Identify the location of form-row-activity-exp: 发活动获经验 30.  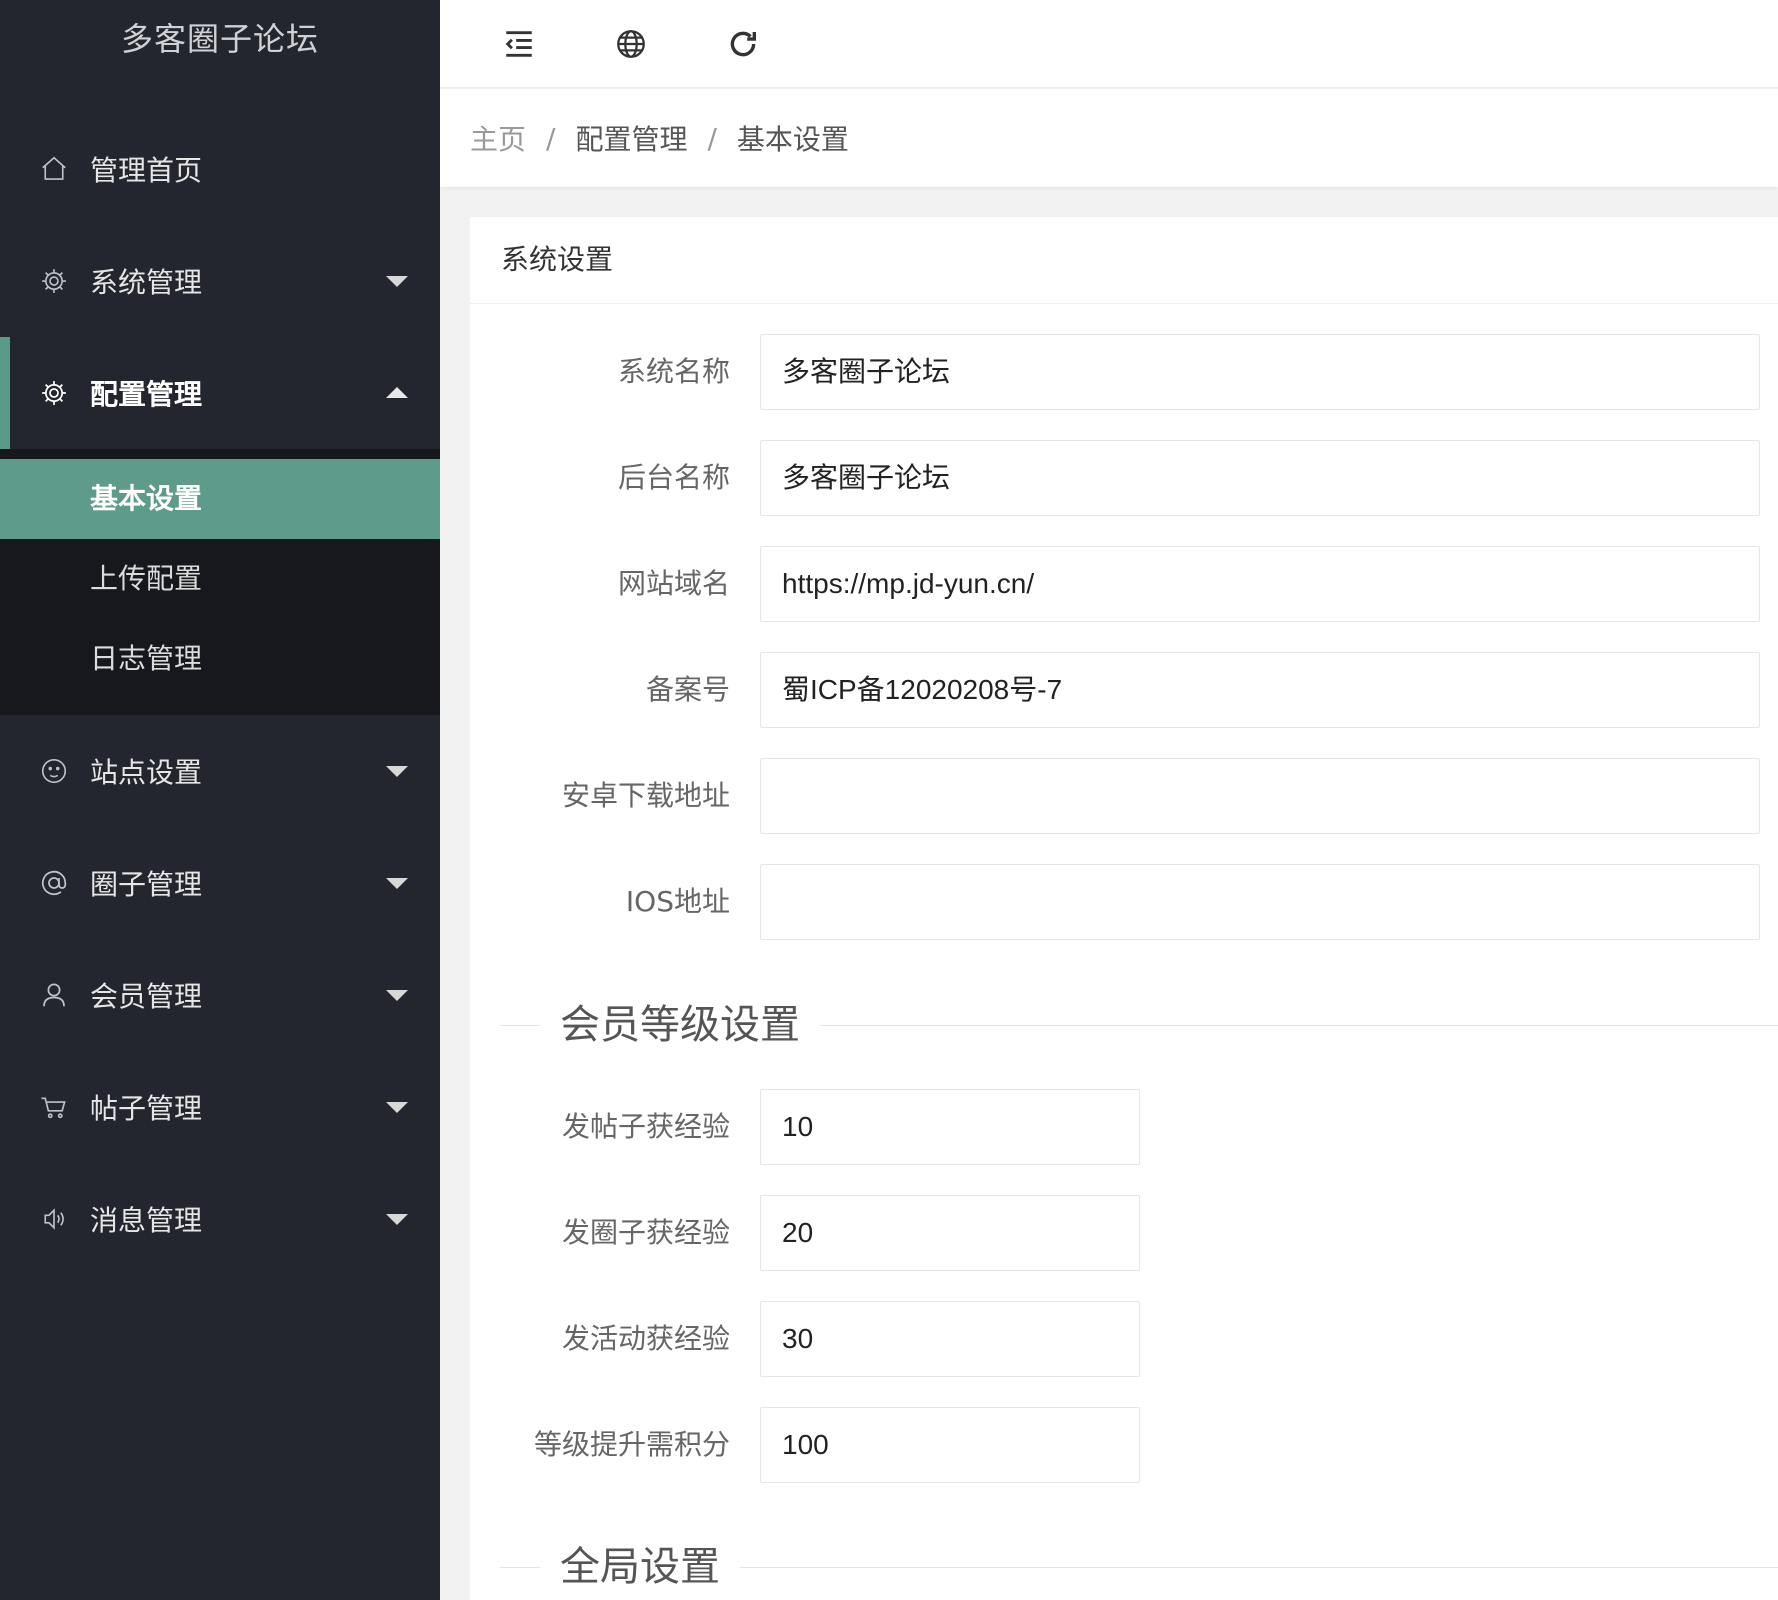
(1124, 1339).